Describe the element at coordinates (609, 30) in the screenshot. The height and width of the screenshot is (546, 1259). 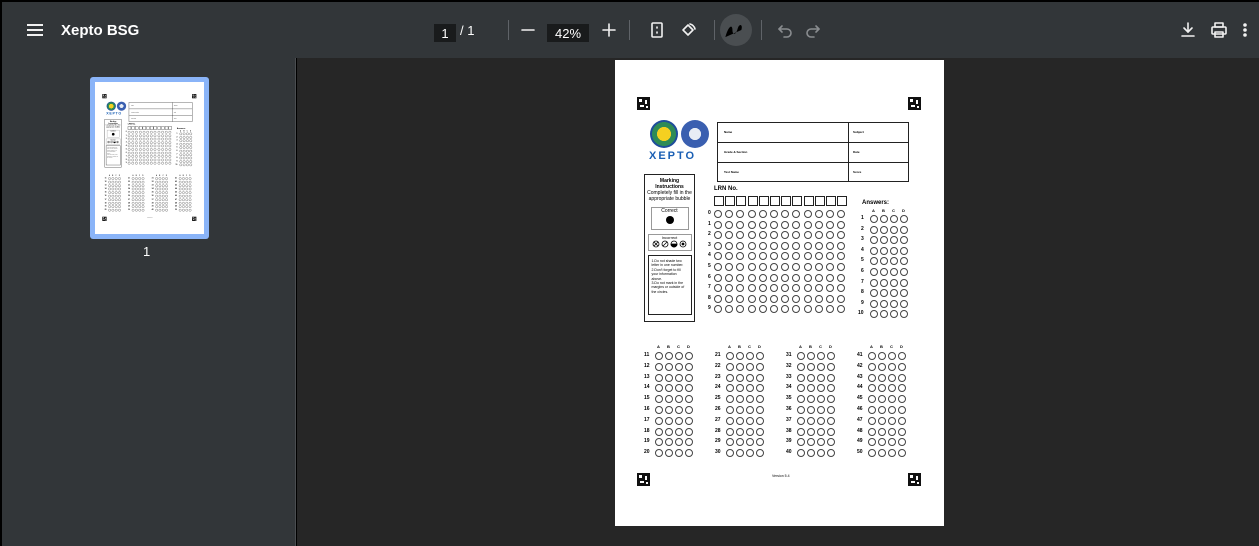
I see `zoom-in-button` at that location.